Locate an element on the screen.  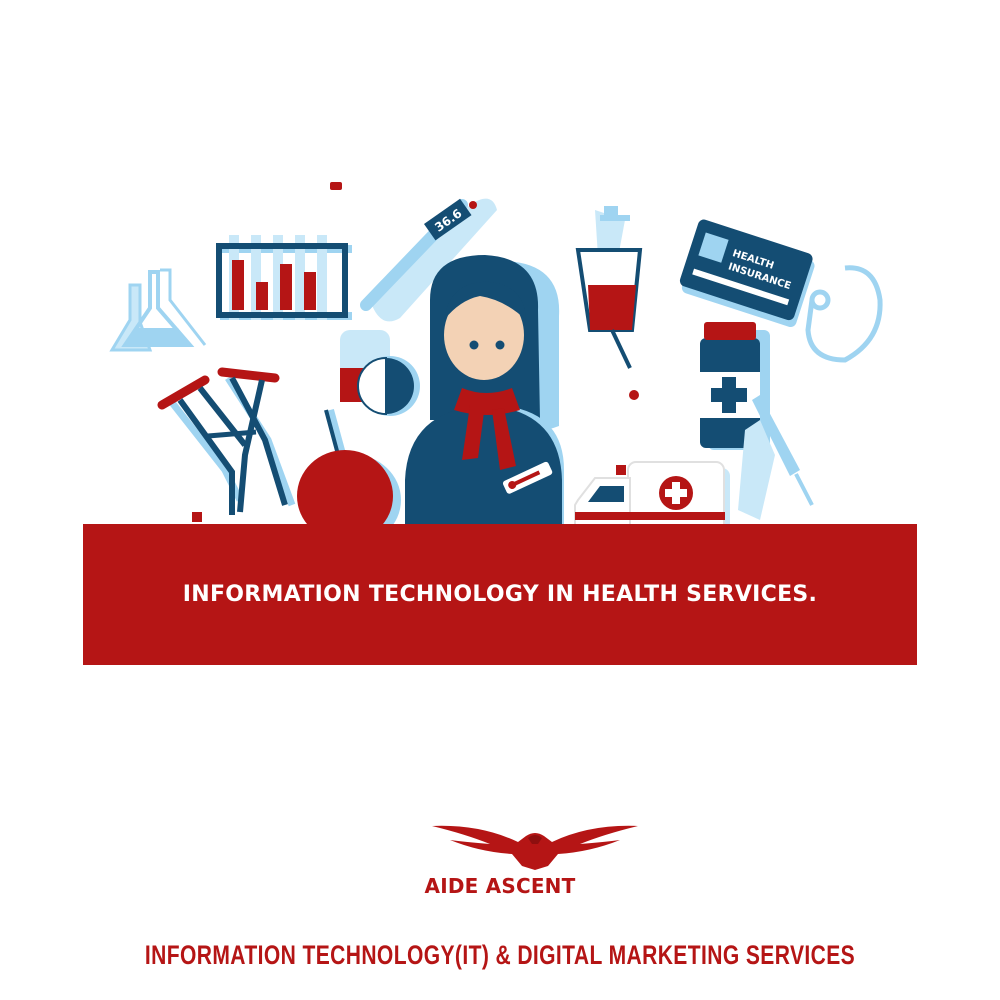
insurance-card-icon: HEALTH INSURANCE is located at coordinates (747, 273).